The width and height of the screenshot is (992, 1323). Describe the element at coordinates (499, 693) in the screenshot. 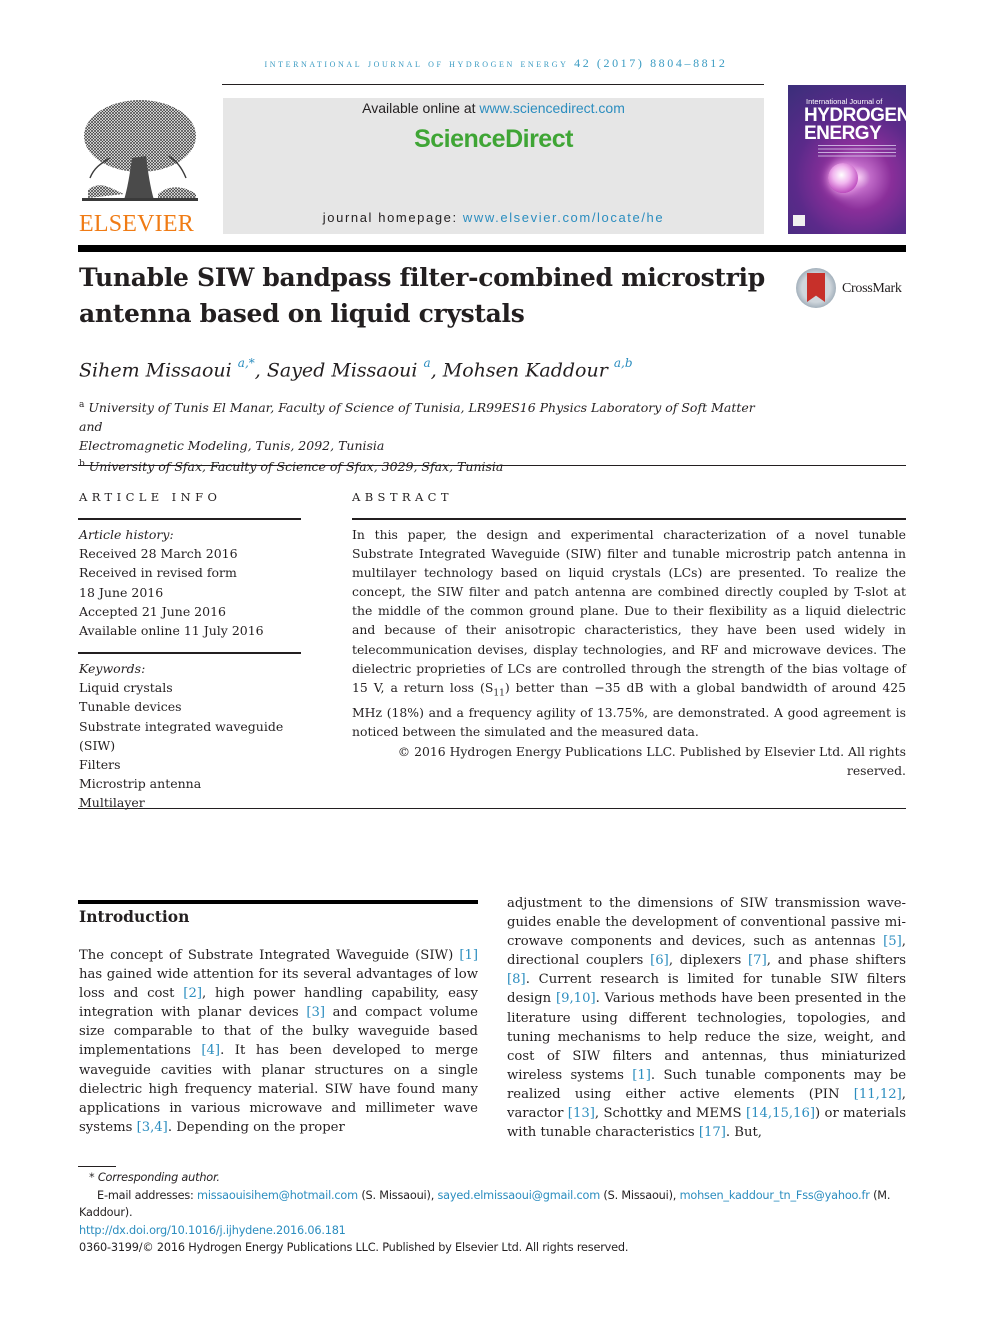

I see `abstract-subscript: 11` at that location.